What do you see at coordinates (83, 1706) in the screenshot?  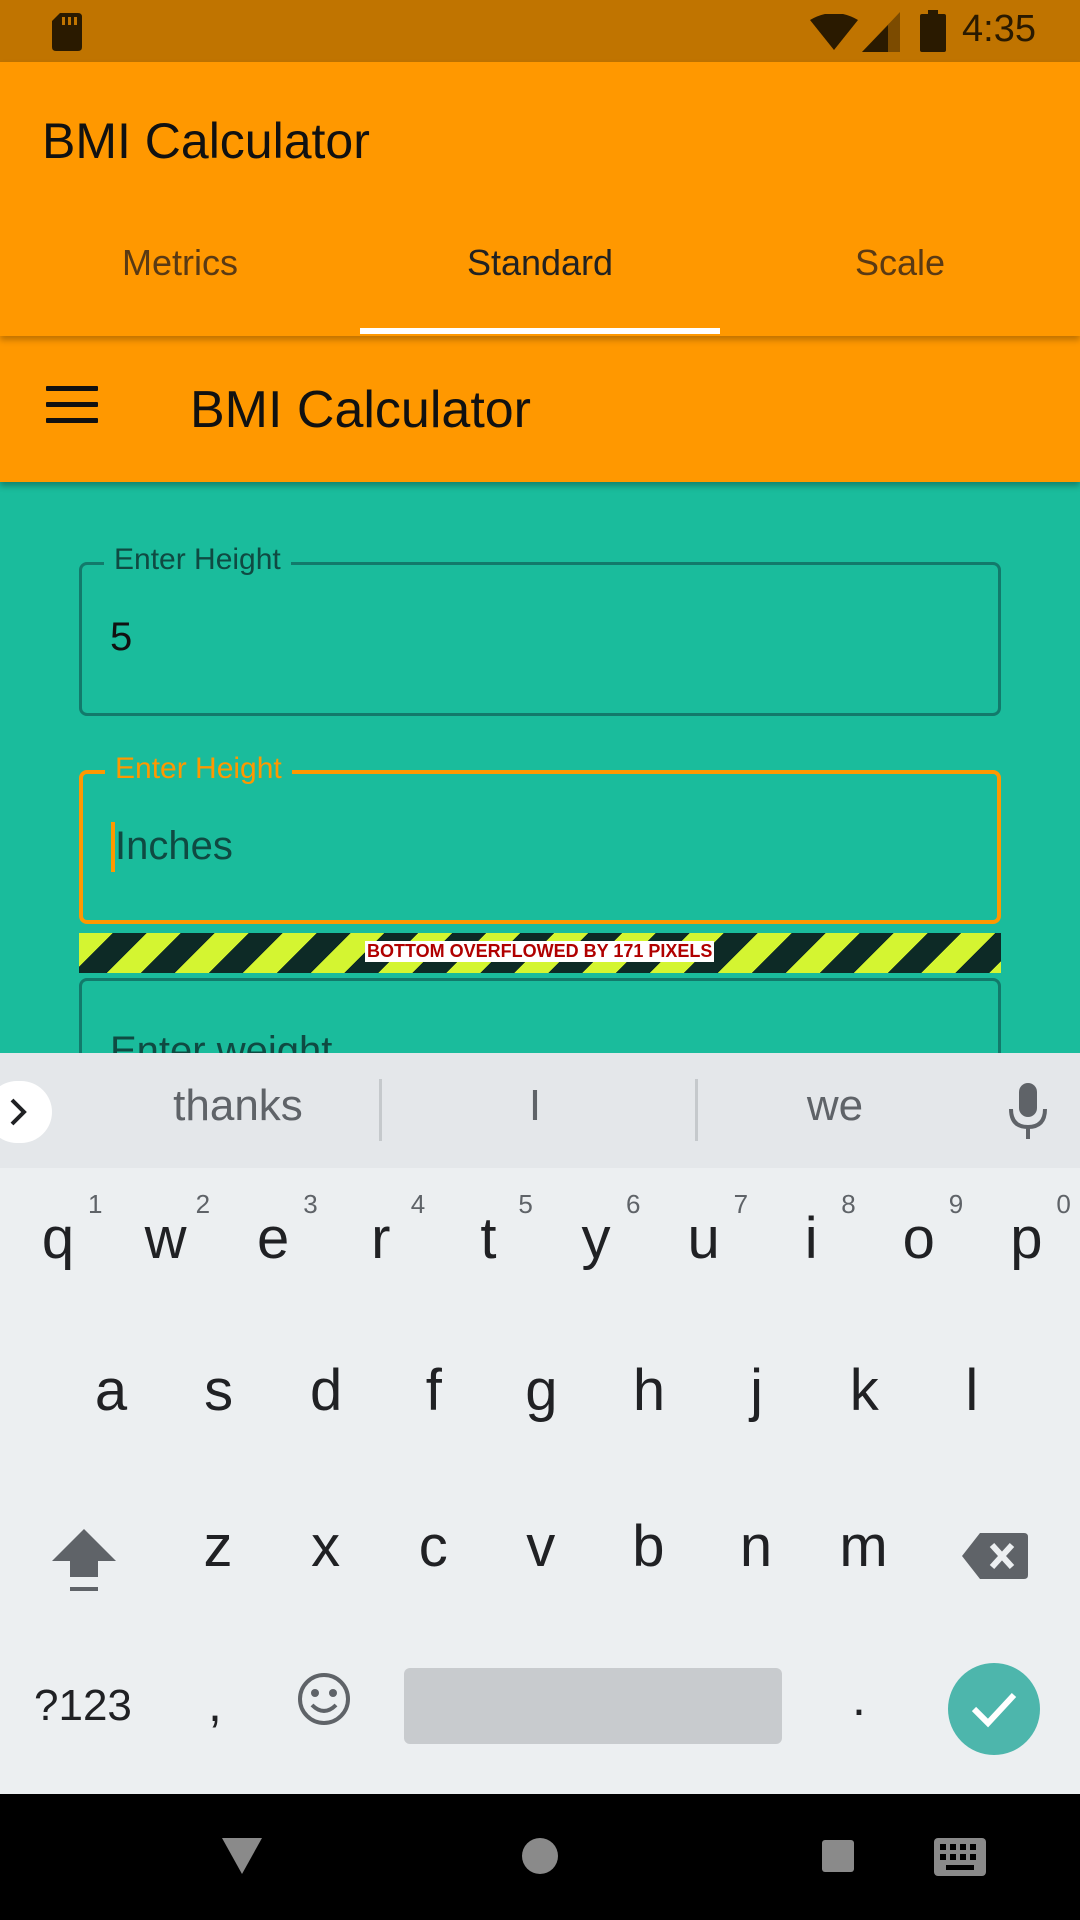 I see `symbols-key: ?123` at bounding box center [83, 1706].